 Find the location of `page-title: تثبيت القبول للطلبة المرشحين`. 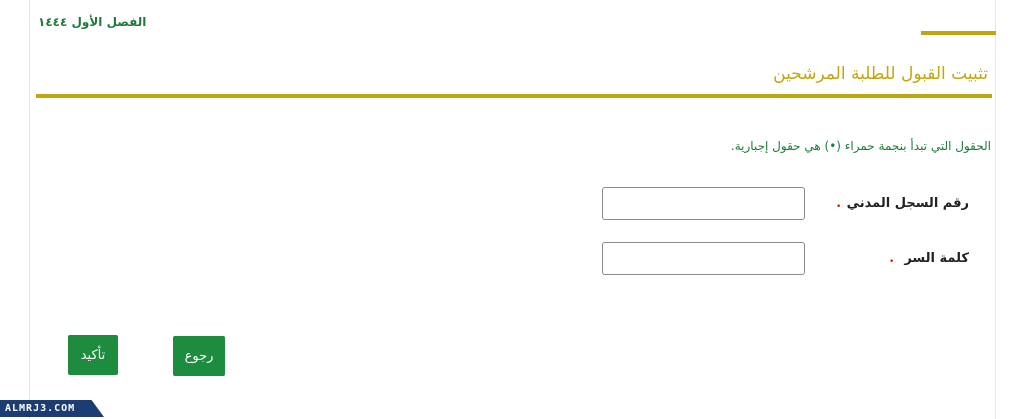

page-title: تثبيت القبول للطلبة المرشحين is located at coordinates (880, 74).